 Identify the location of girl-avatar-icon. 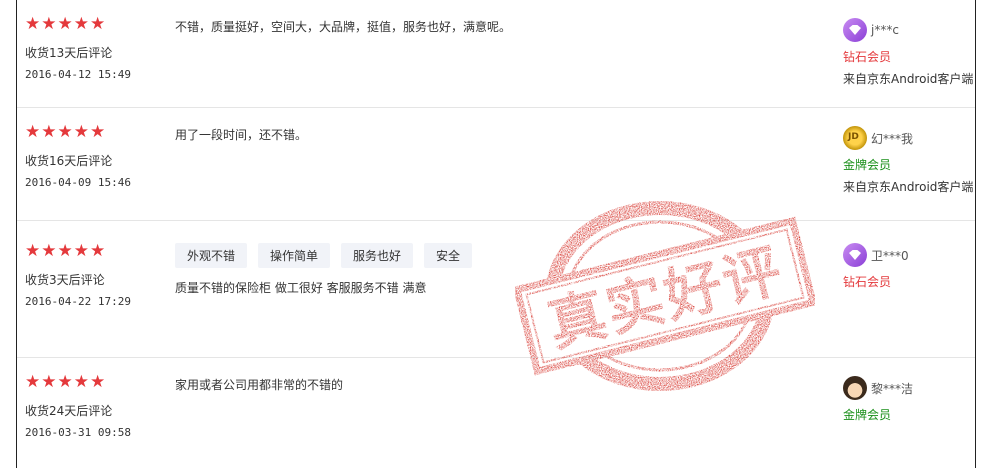
(855, 388).